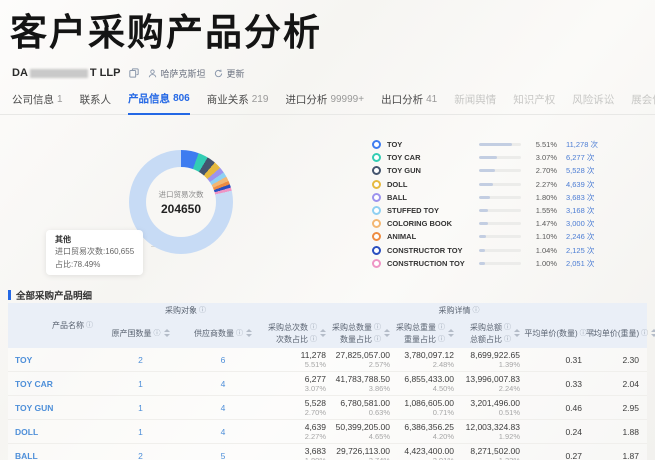 Image resolution: width=655 pixels, height=460 pixels. I want to click on tab-export-analysis: 出口分析 41, so click(409, 101).